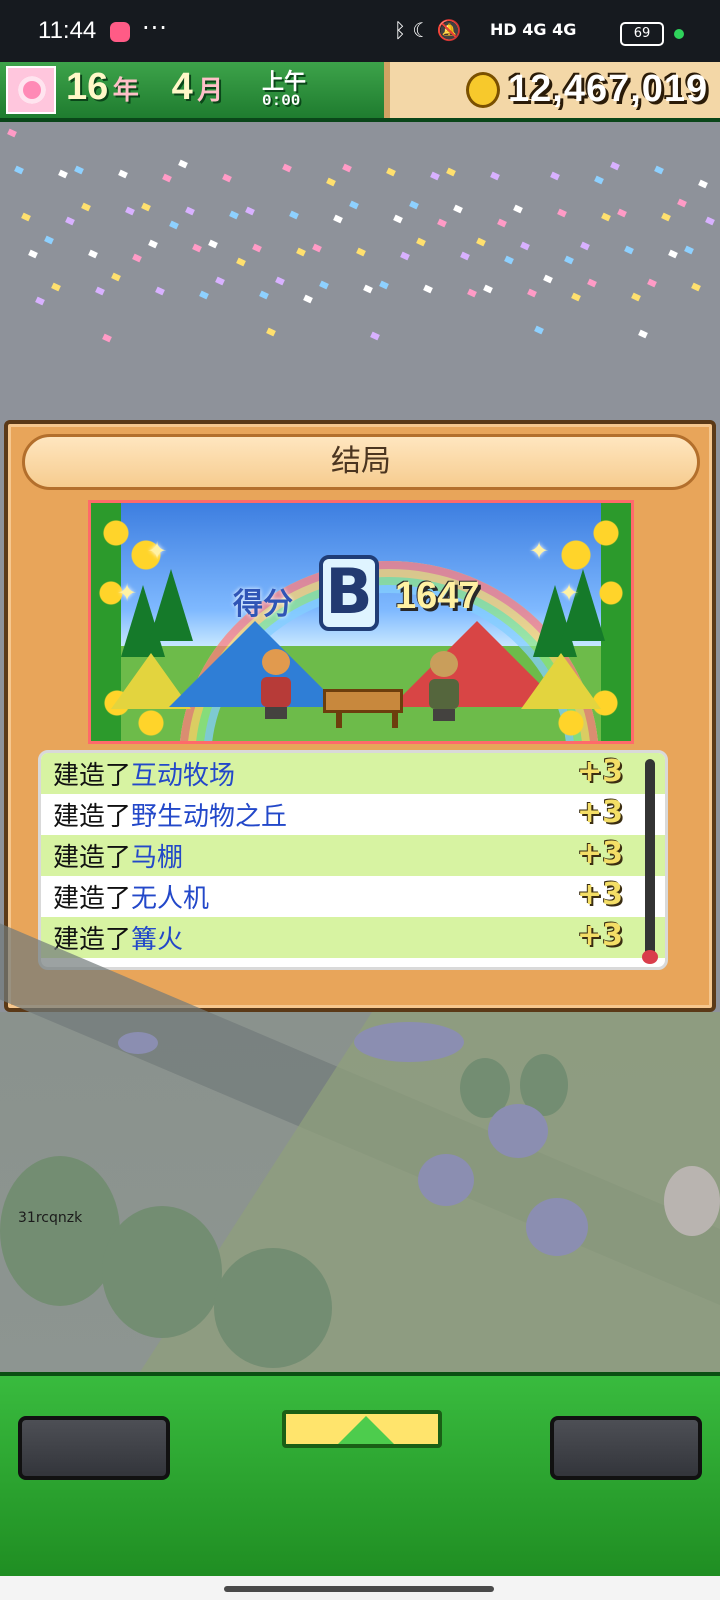 This screenshot has height=1600, width=720. Describe the element at coordinates (92, 858) in the screenshot. I see `item-prefix: 建造了` at that location.